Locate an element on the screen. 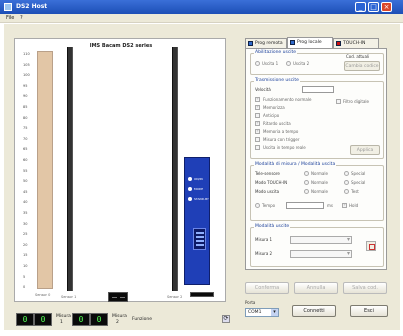 The image size is (403, 336). confirm-button: Conferma is located at coordinates (267, 288).